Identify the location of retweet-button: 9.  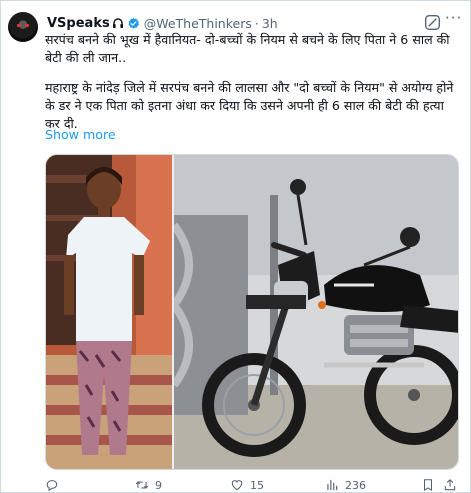
(148, 485).